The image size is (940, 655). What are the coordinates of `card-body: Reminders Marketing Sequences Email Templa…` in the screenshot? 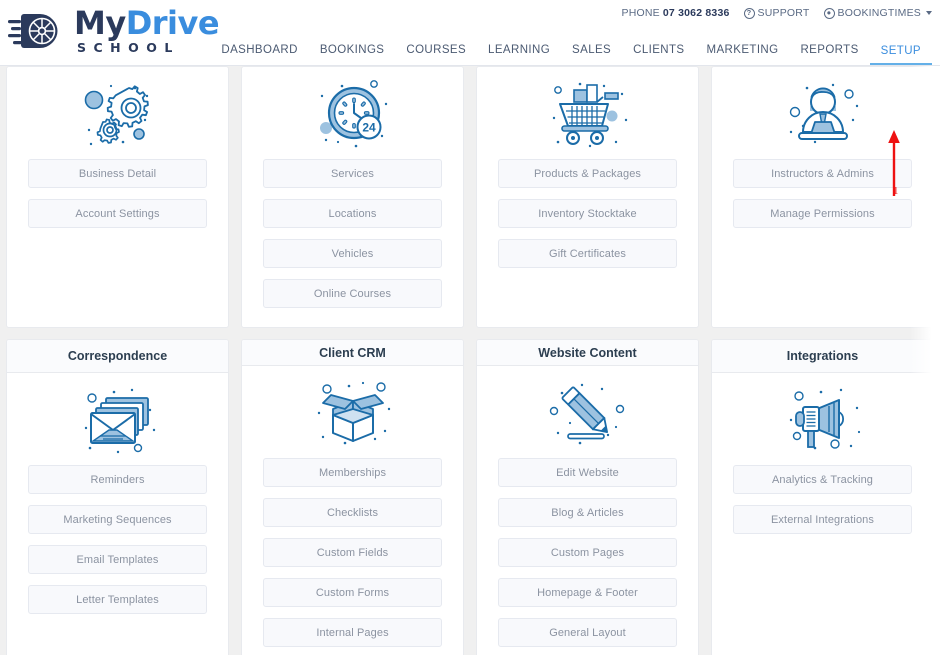 It's located at (117, 514).